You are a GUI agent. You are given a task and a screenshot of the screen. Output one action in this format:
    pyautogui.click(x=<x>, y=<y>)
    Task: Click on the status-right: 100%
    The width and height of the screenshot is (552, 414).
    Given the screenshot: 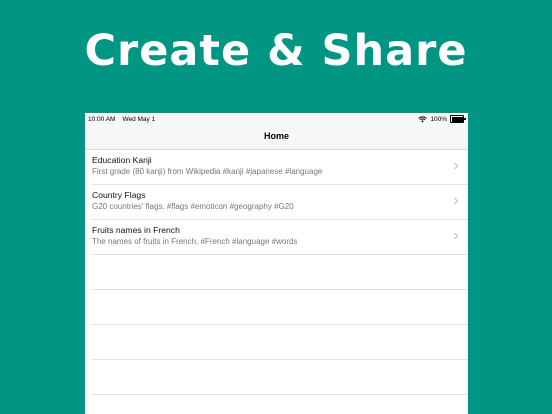 What is the action you would take?
    pyautogui.click(x=442, y=119)
    